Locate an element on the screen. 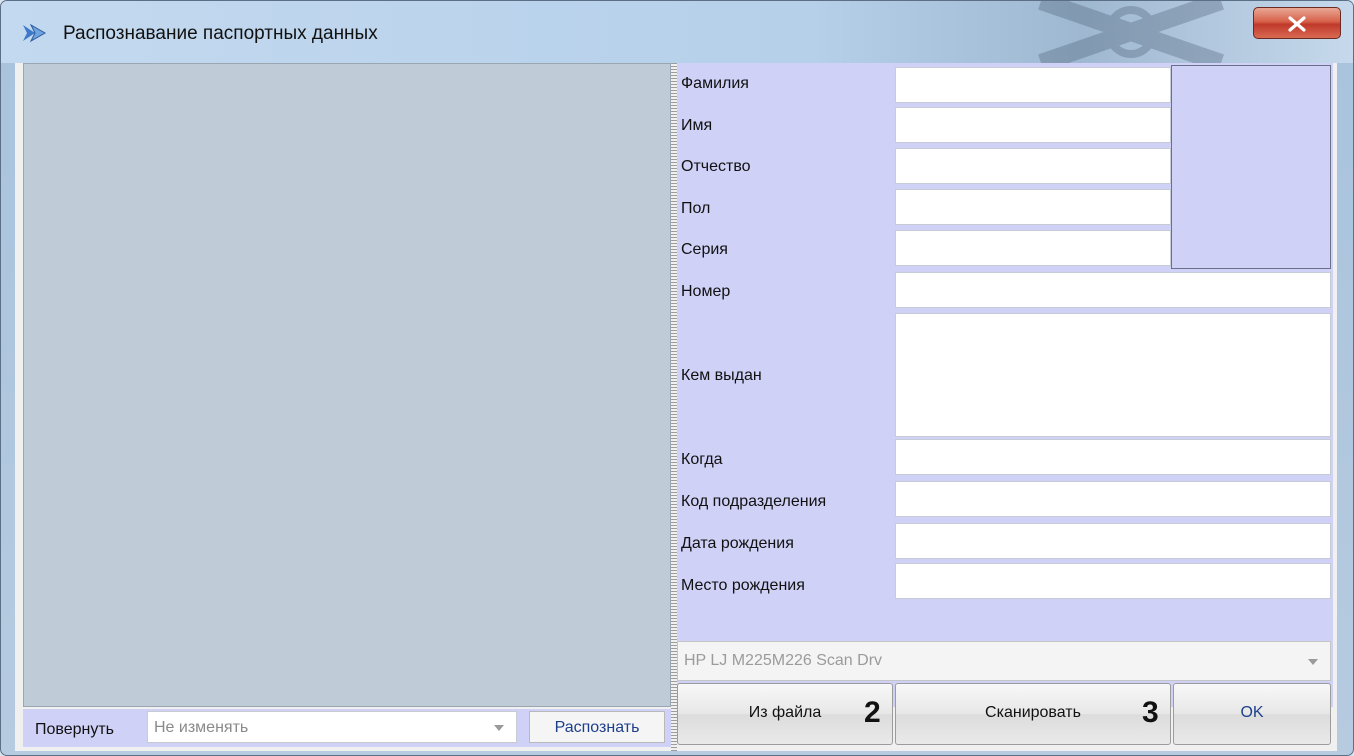  issue-date-input is located at coordinates (1113, 457).